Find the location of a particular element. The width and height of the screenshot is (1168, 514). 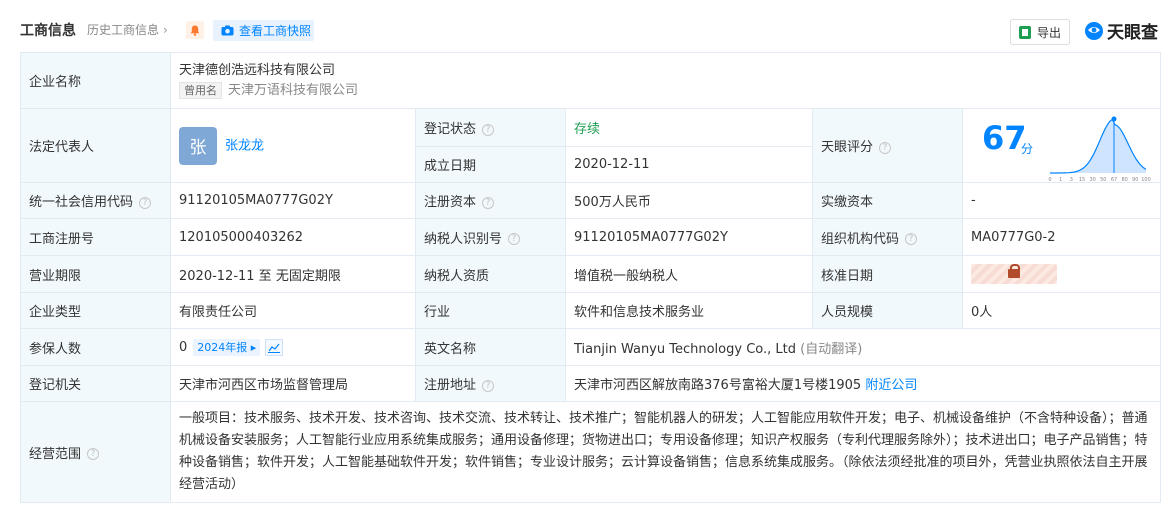

org-code-value: MA0777G0-2 is located at coordinates (1061, 237).